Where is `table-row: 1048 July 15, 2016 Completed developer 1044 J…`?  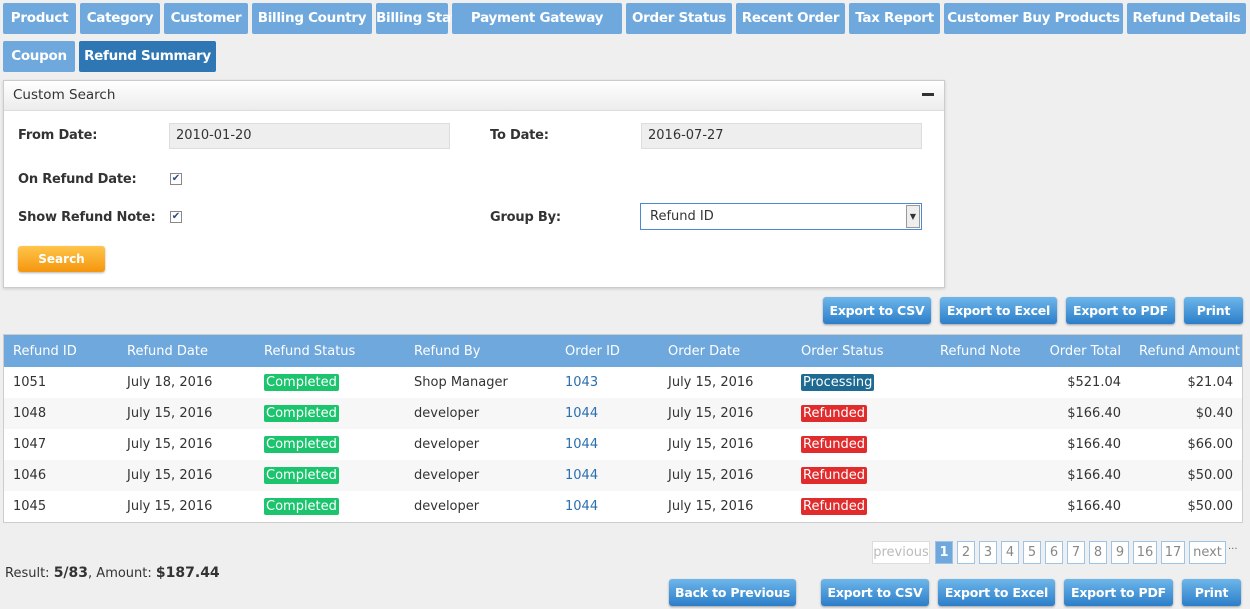
table-row: 1048 July 15, 2016 Completed developer 1044 J… is located at coordinates (623, 413).